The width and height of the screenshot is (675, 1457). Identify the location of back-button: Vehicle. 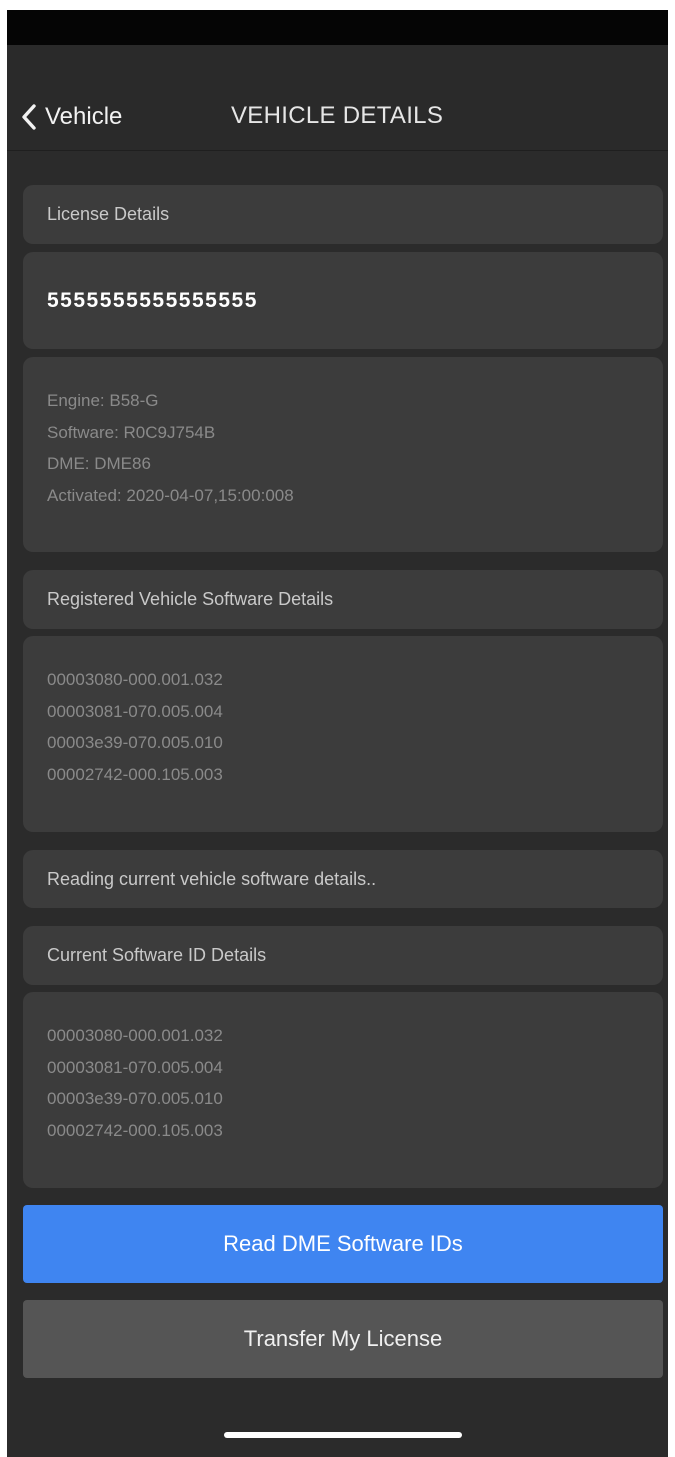
(69, 117).